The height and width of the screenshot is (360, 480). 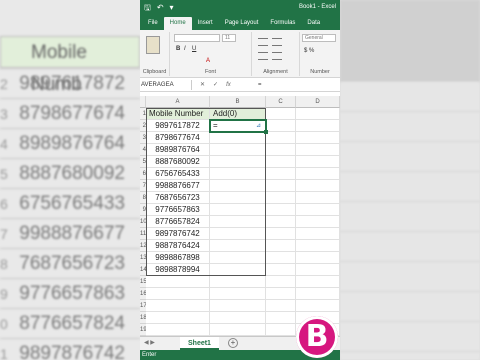 What do you see at coordinates (172, 8) in the screenshot?
I see `customize-icon: ▾` at bounding box center [172, 8].